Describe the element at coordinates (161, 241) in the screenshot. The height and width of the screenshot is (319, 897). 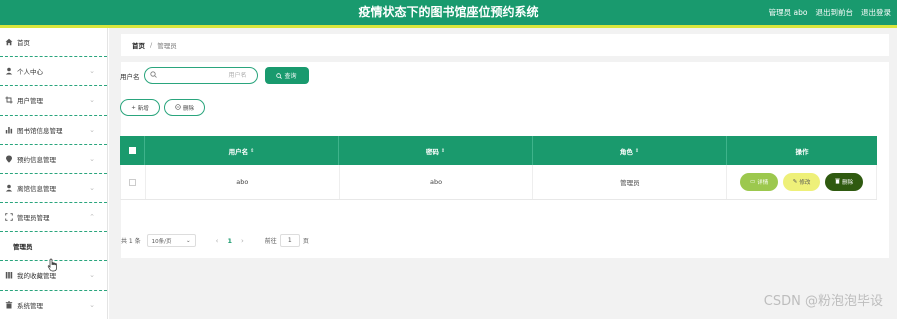
I see `page-size-value: 10条/页` at that location.